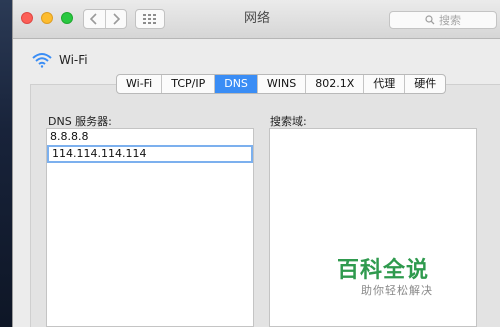 Image resolution: width=500 pixels, height=327 pixels. I want to click on search-field: 搜索, so click(443, 20).